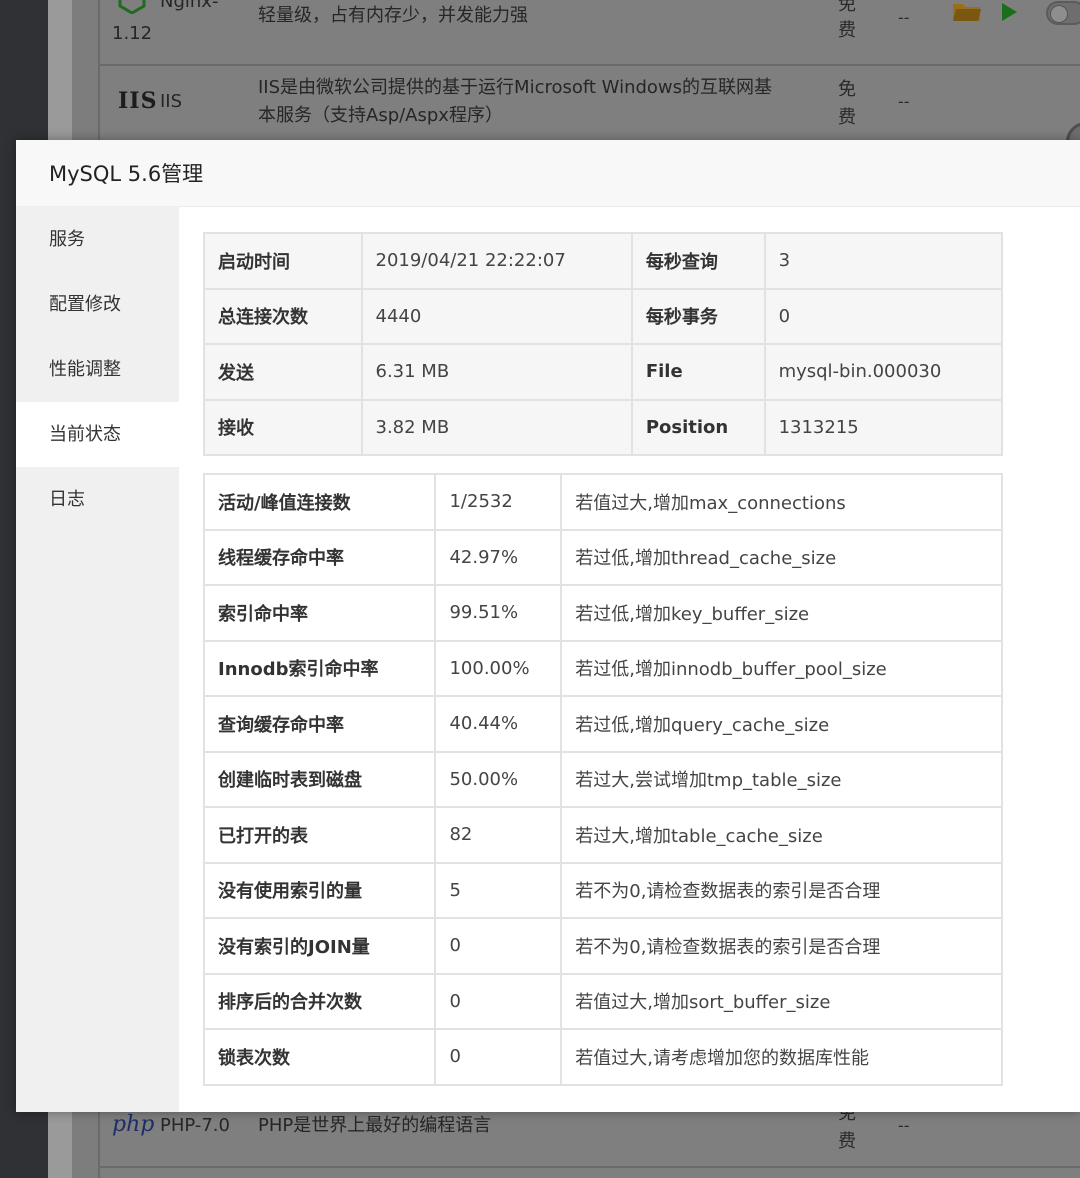  What do you see at coordinates (883, 372) in the screenshot?
I see `status-value-cell: mysql-bin.000030` at bounding box center [883, 372].